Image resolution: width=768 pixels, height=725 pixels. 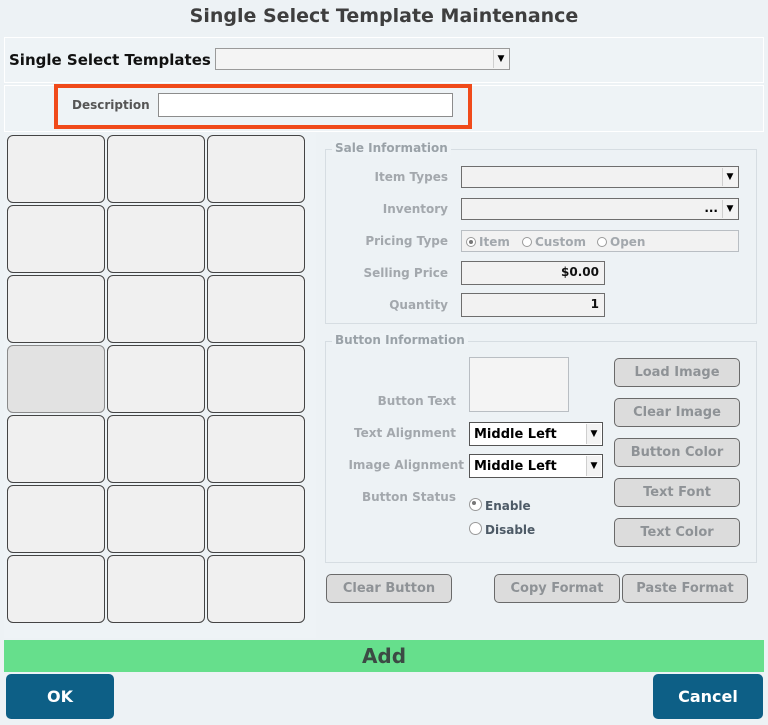 What do you see at coordinates (418, 305) in the screenshot?
I see `quantity-label: Quantity` at bounding box center [418, 305].